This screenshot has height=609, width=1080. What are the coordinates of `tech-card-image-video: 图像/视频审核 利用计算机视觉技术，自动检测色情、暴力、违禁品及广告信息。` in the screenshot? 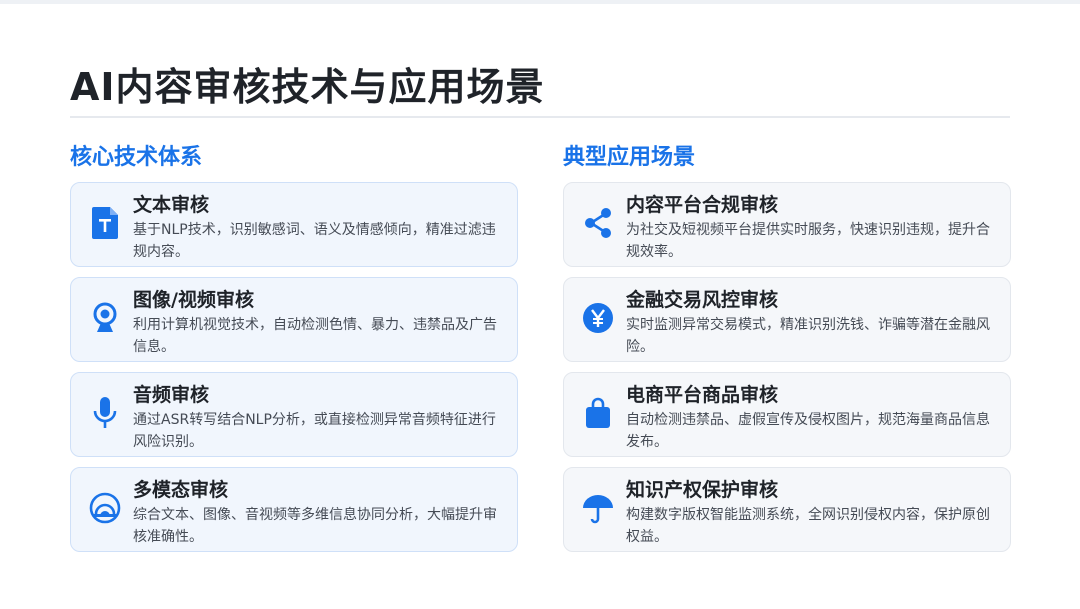 It's located at (294, 319).